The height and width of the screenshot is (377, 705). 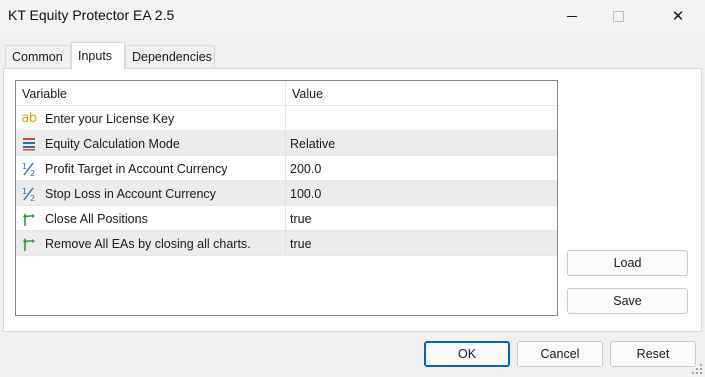 I want to click on ok-button: OK, so click(x=467, y=354).